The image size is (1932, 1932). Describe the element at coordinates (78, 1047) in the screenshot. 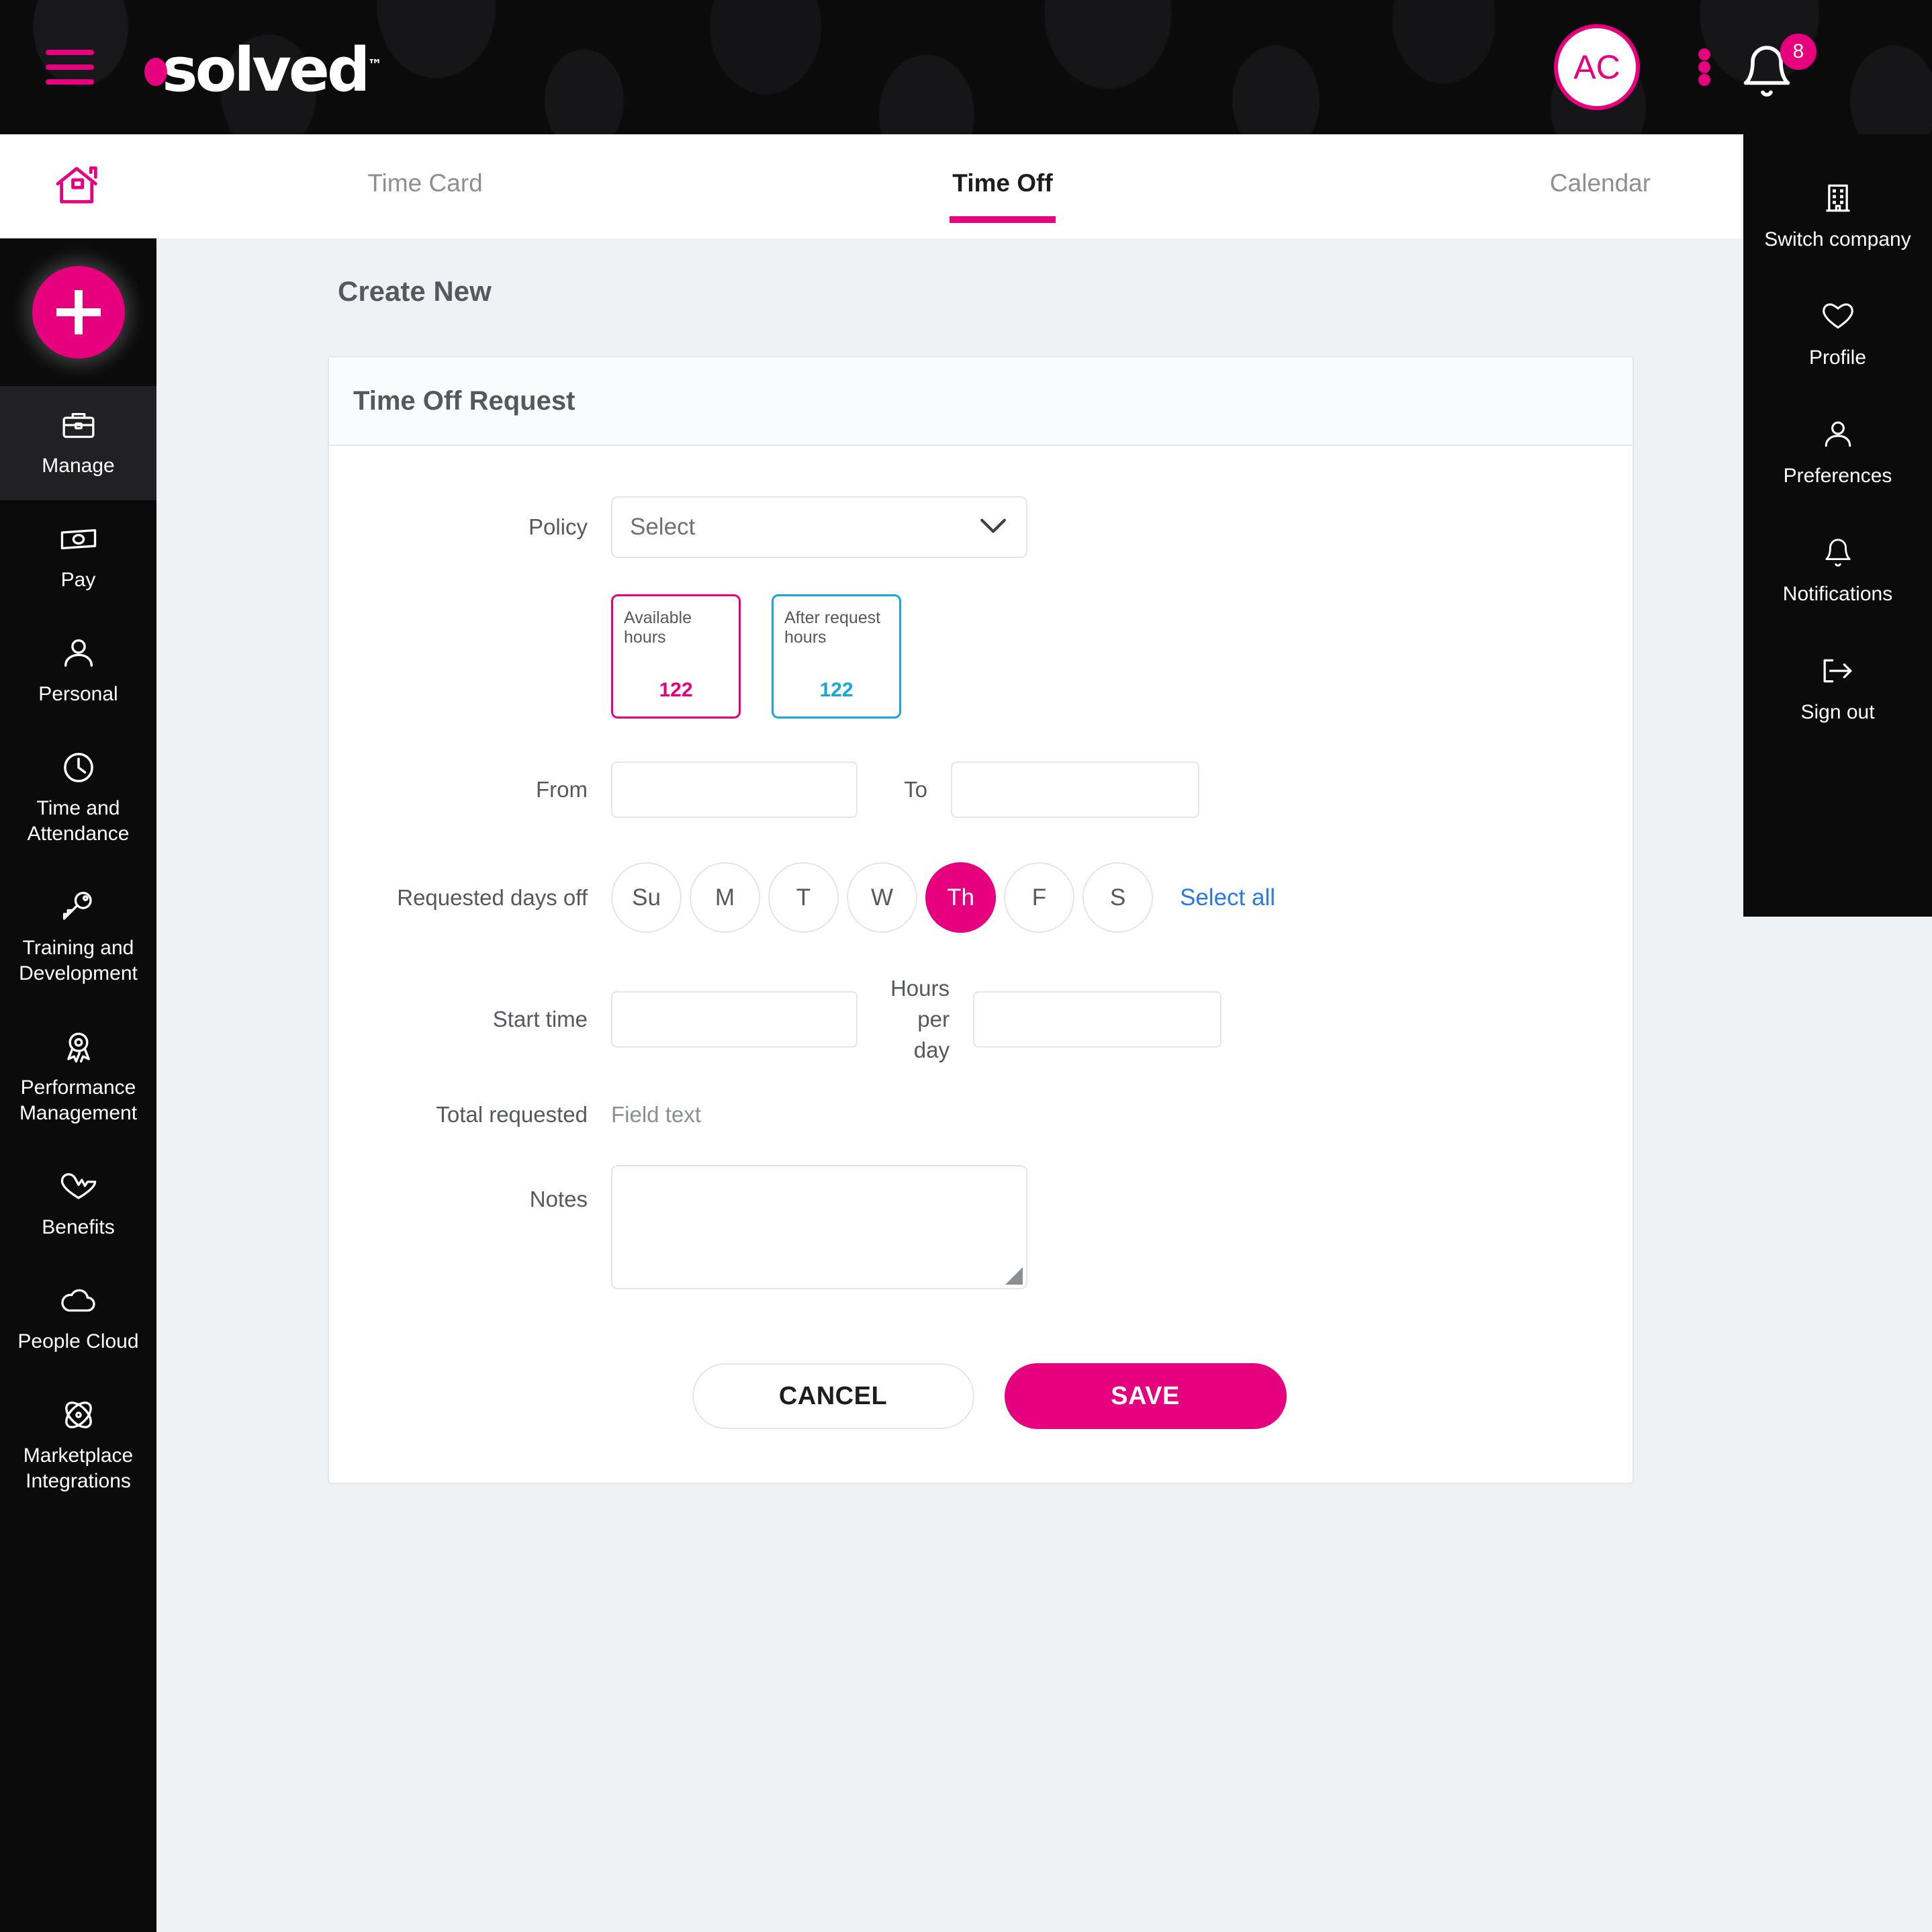

I see `award-ribbon-icon` at that location.